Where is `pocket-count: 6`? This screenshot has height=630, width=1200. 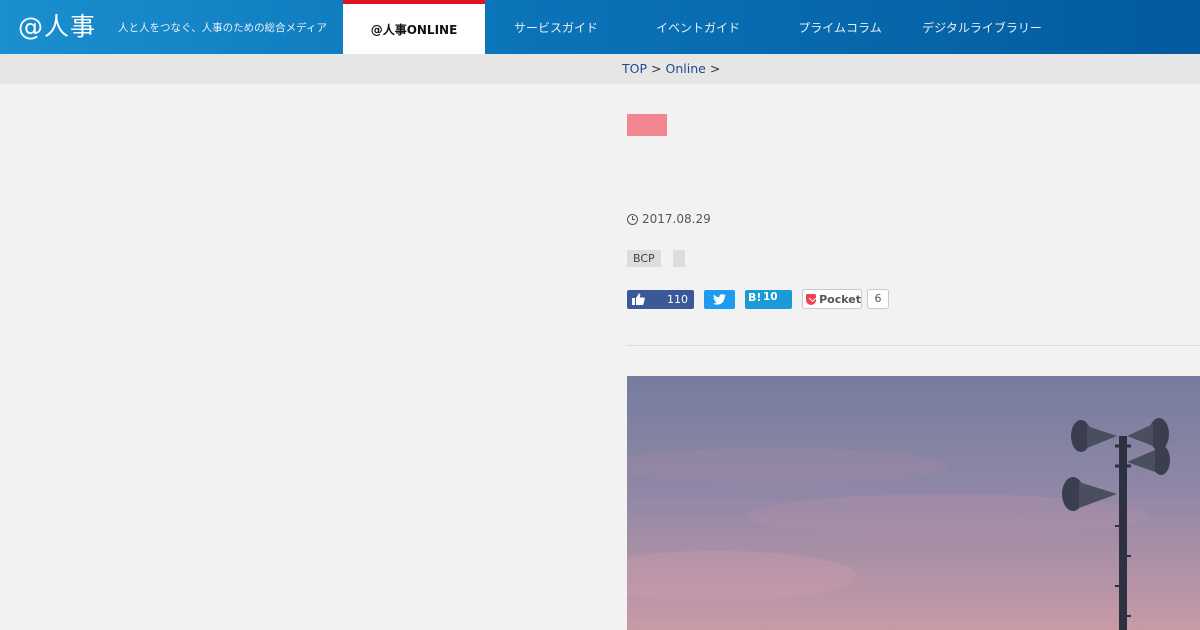 pocket-count: 6 is located at coordinates (878, 299).